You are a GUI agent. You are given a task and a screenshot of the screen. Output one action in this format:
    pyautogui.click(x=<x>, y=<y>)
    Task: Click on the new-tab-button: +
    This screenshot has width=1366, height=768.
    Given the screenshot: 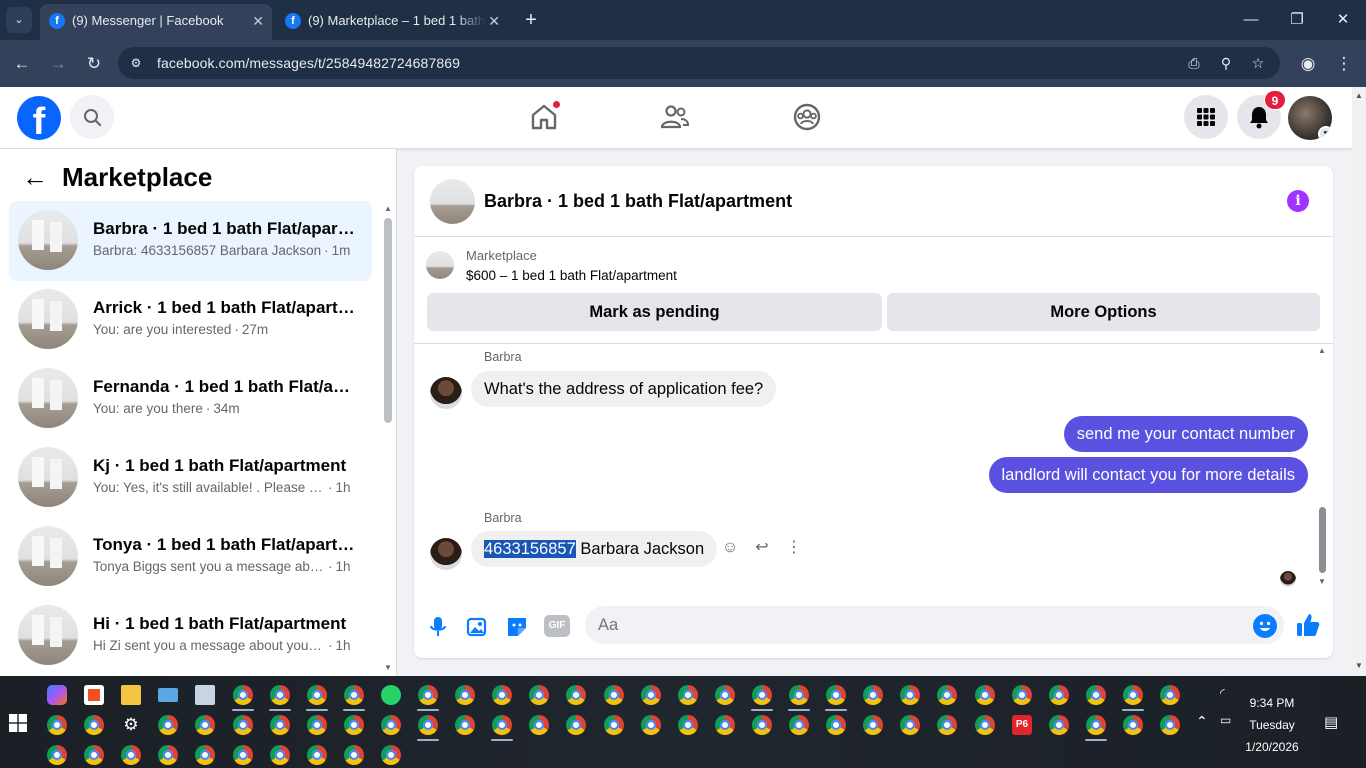 What is the action you would take?
    pyautogui.click(x=531, y=20)
    